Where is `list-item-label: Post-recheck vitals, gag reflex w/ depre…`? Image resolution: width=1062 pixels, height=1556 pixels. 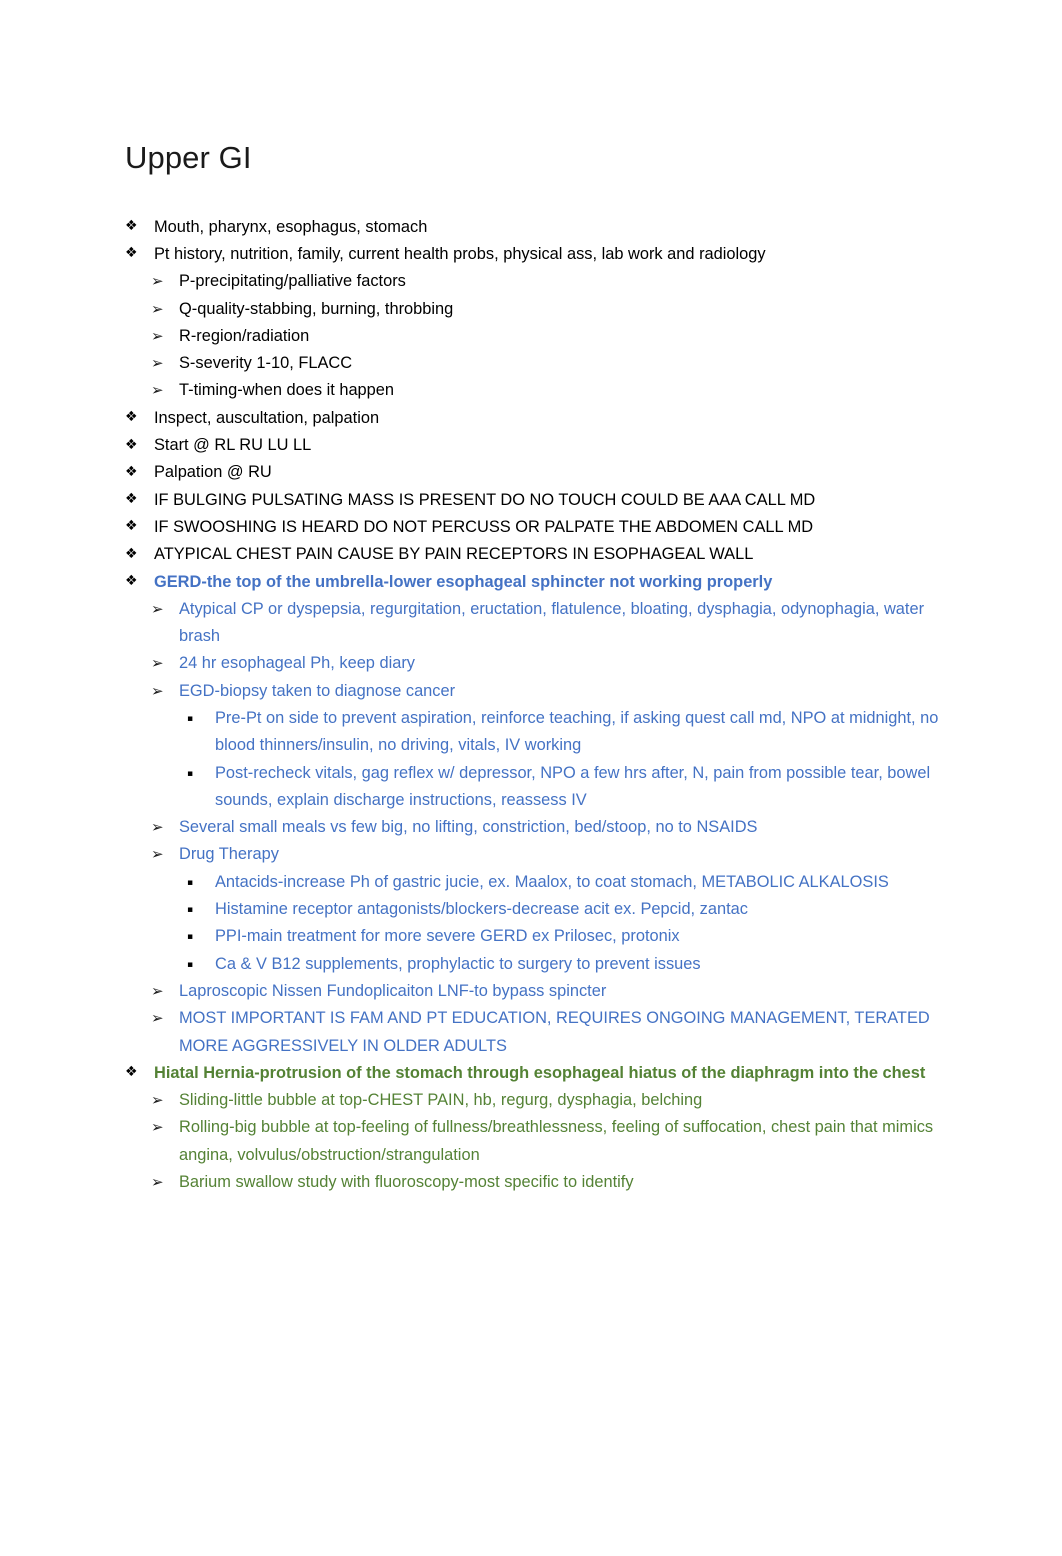
list-item-label: Post-recheck vitals, gag reflex w/ depre… is located at coordinates (573, 786).